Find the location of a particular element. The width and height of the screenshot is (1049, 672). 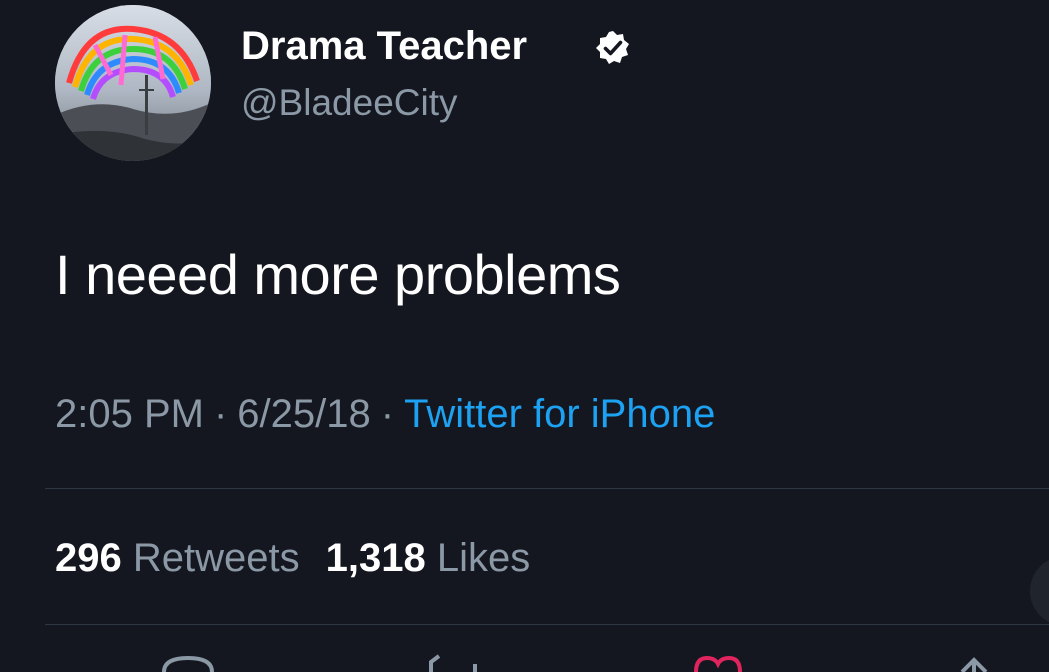

verified-badge-icon is located at coordinates (612, 47).